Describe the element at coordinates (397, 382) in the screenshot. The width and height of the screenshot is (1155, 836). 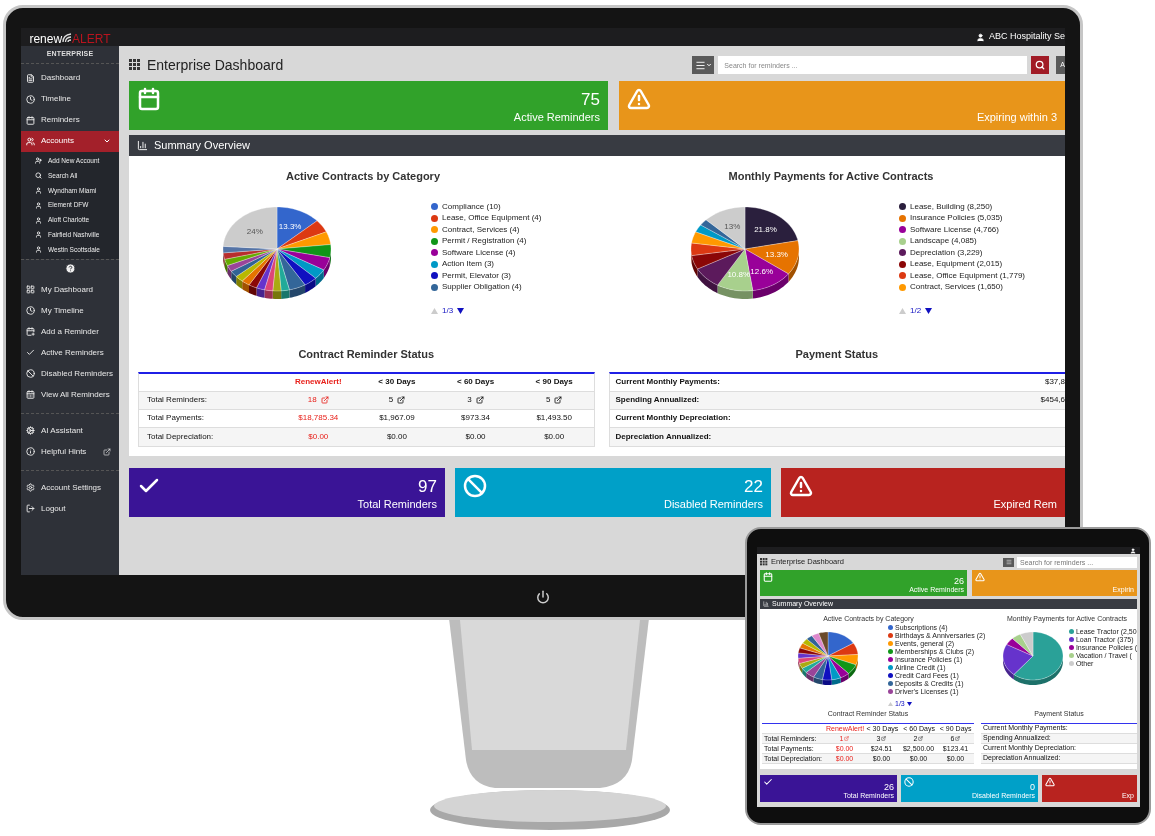
I see `column-header: < 30 Days` at that location.